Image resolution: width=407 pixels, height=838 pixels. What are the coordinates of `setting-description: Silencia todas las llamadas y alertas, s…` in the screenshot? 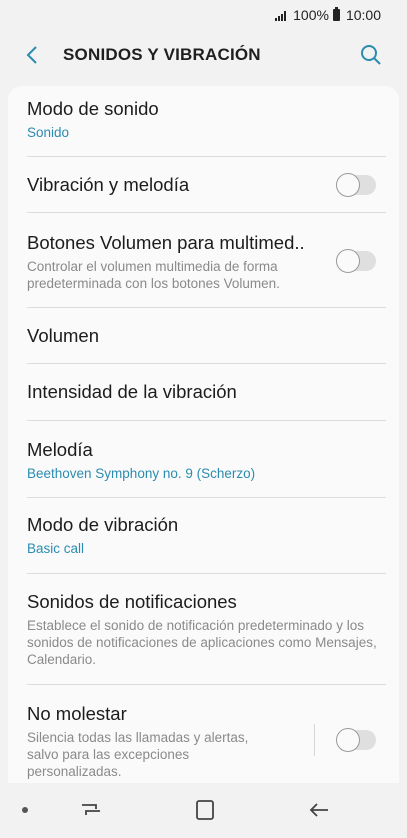 It's located at (138, 754).